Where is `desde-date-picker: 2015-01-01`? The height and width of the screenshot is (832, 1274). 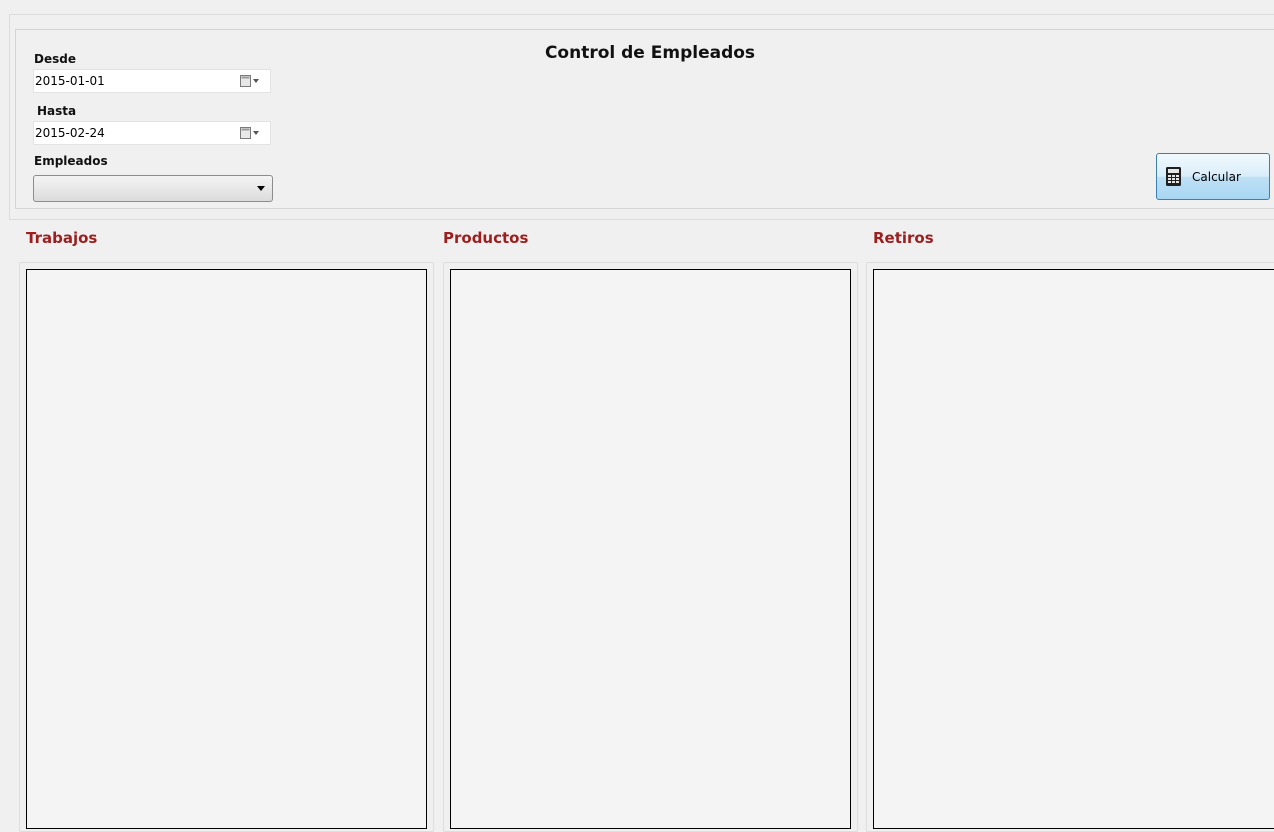
desde-date-picker: 2015-01-01 is located at coordinates (152, 81).